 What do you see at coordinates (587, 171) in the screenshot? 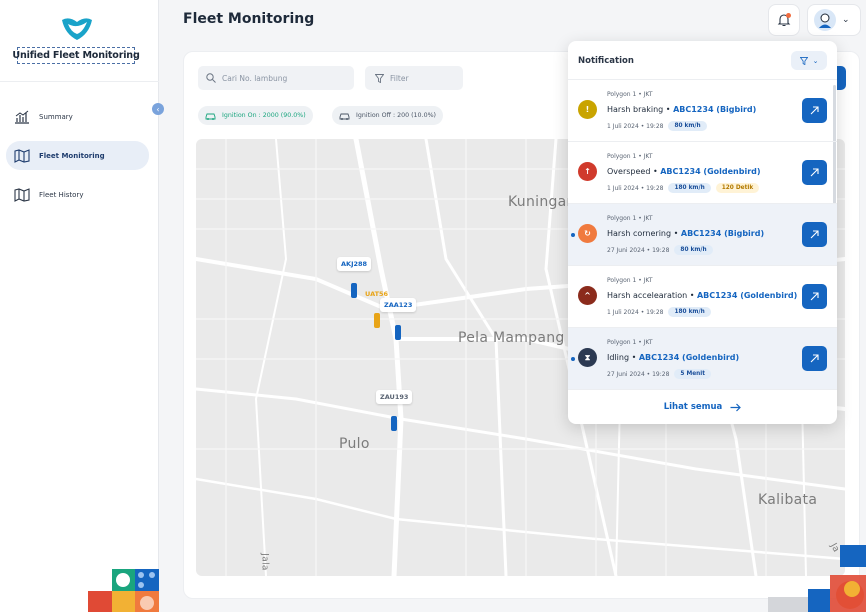
I see `overspeed-icon: ↑` at bounding box center [587, 171].